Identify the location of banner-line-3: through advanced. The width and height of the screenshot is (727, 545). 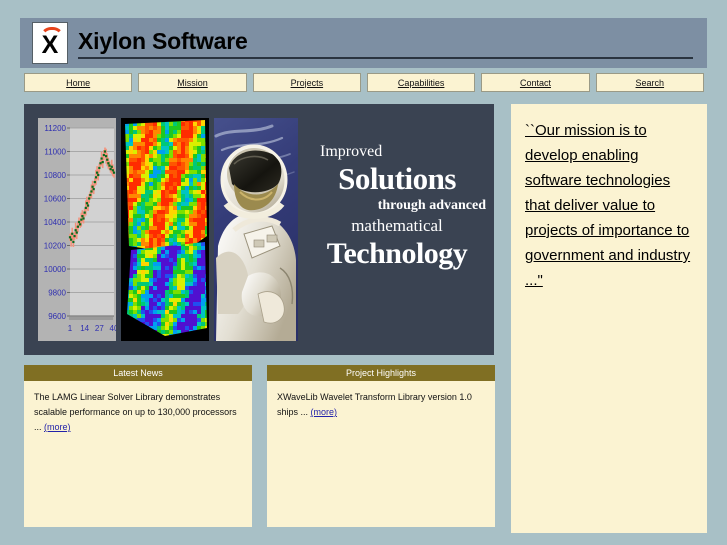
(431, 205).